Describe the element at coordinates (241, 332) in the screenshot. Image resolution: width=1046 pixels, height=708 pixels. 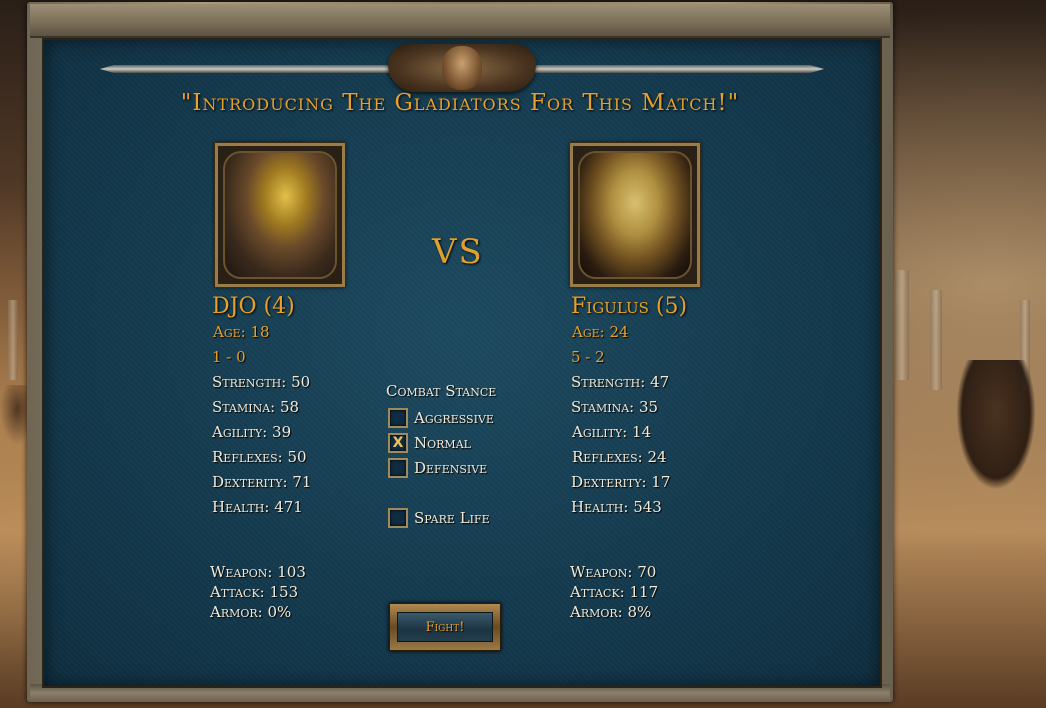
I see `gladiator-left-age: Age: 18` at that location.